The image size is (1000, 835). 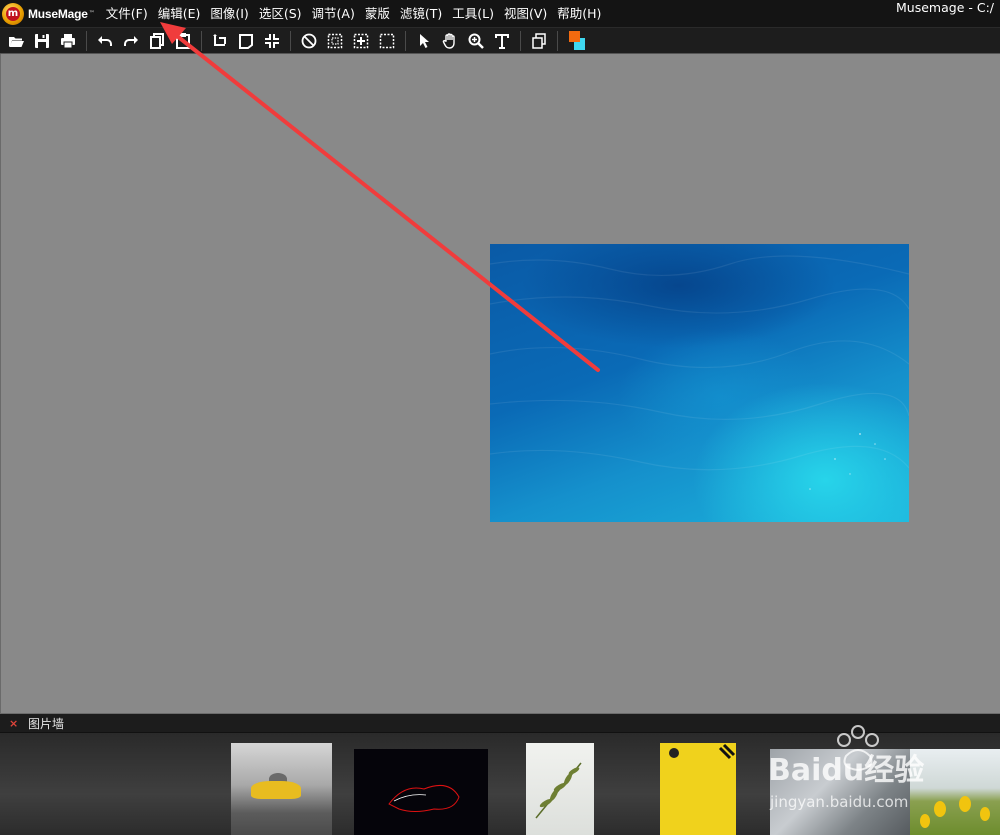 I want to click on foreground-color-swatch, so click(x=574, y=36).